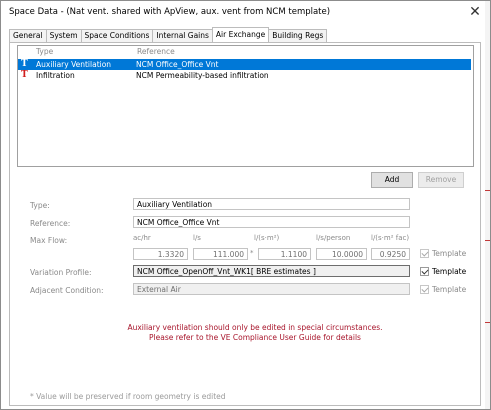  Describe the element at coordinates (449, 289) in the screenshot. I see `adjacent-template-label: Template` at that location.